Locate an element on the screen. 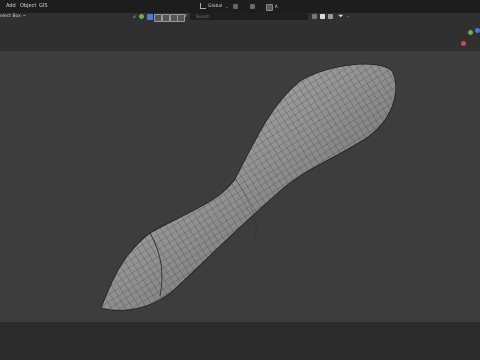 Image resolution: width=480 pixels, height=360 pixels. menu-bar: Add Object GIS is located at coordinates (240, 6).